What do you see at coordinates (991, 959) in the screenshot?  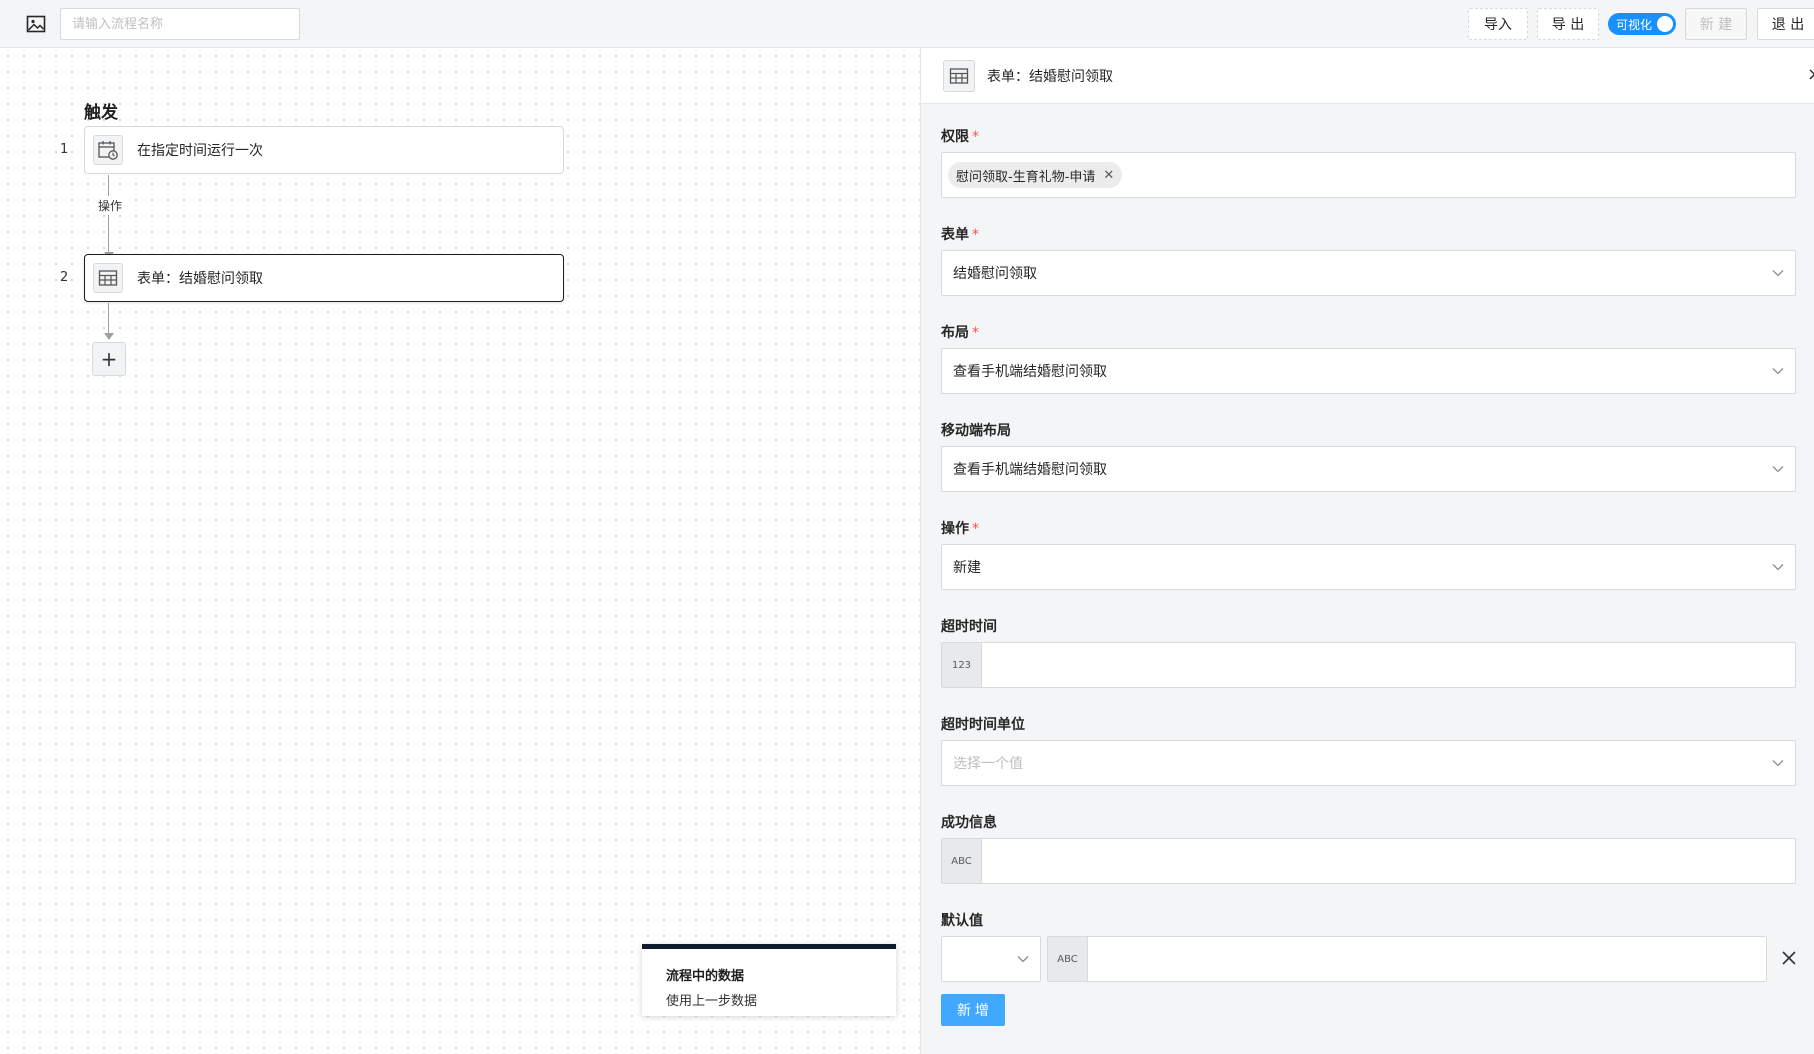 I see `default-field-select` at bounding box center [991, 959].